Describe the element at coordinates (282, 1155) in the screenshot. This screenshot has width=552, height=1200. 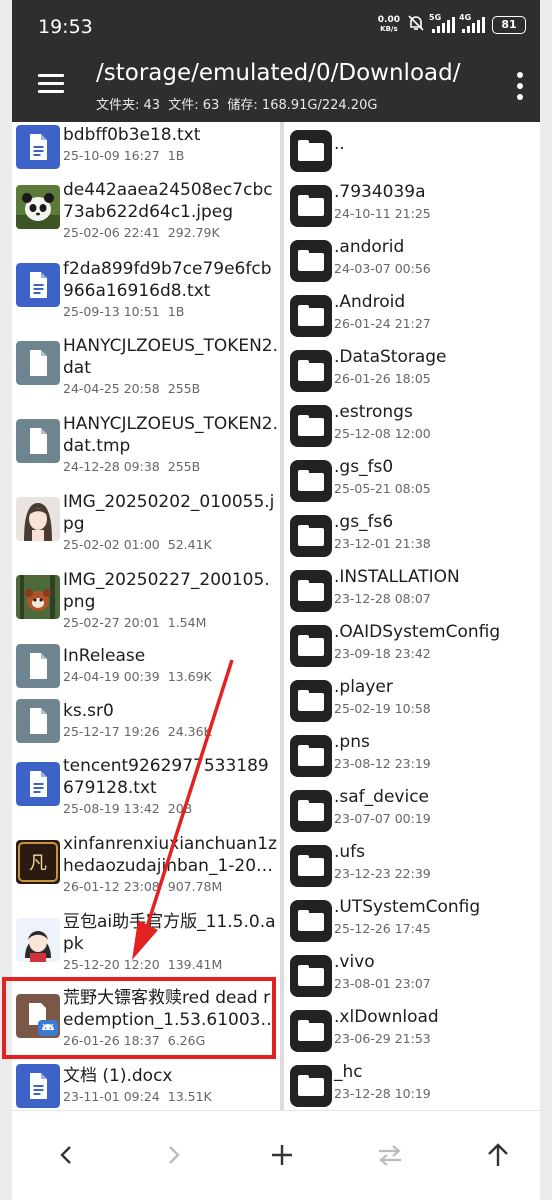
I see `add-button` at that location.